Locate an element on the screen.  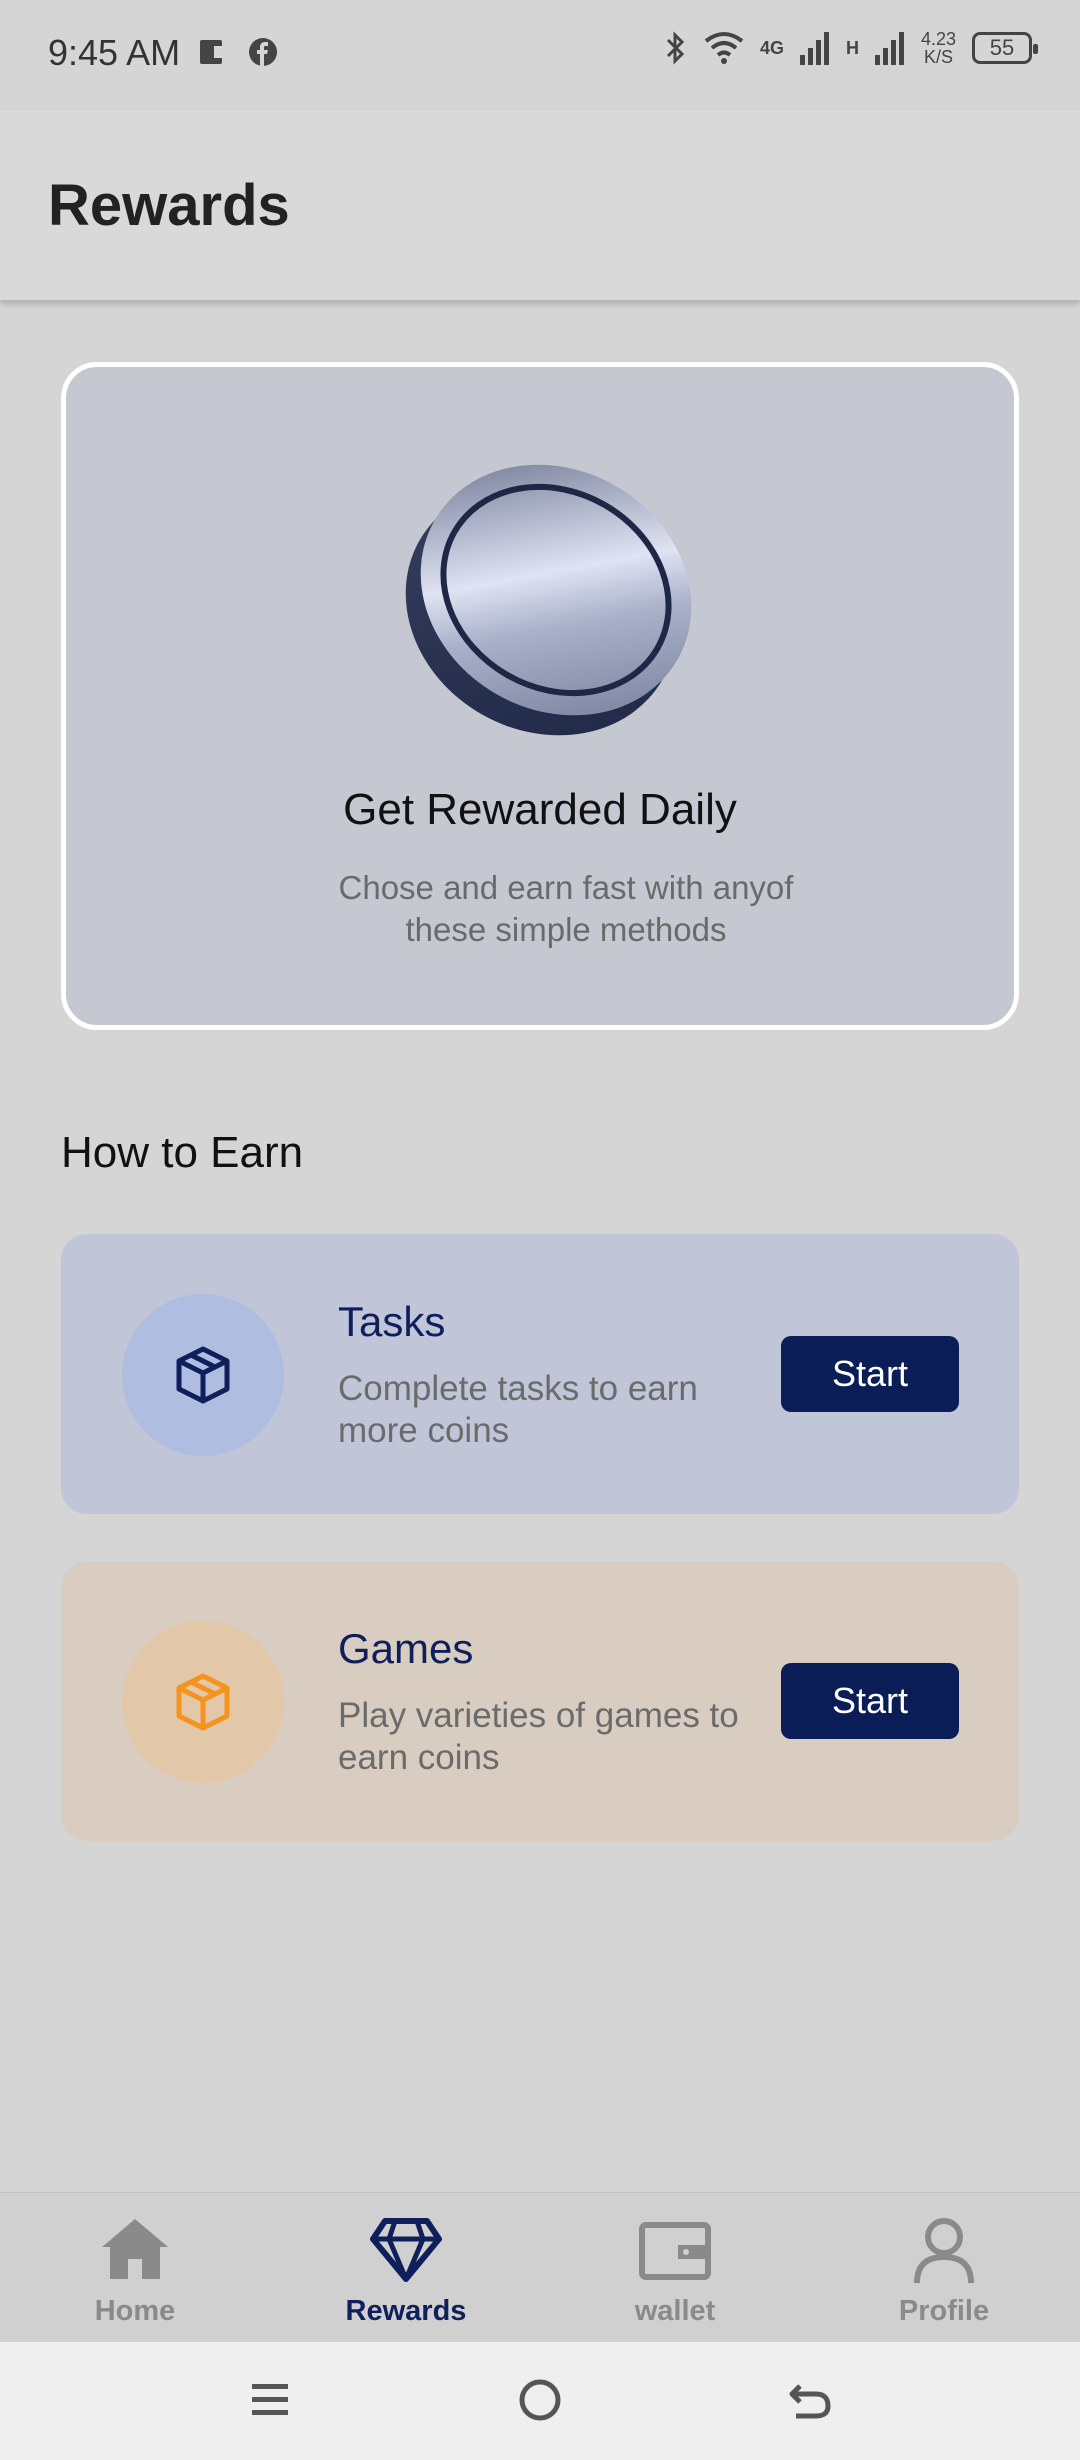
games-icon-circle is located at coordinates (203, 1702).